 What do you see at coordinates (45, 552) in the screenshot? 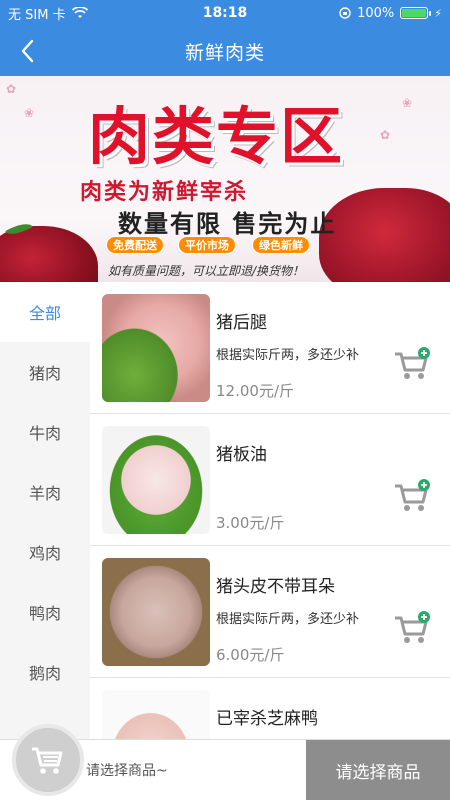
I see `sidebar-item-chicken: 鸡肉` at bounding box center [45, 552].